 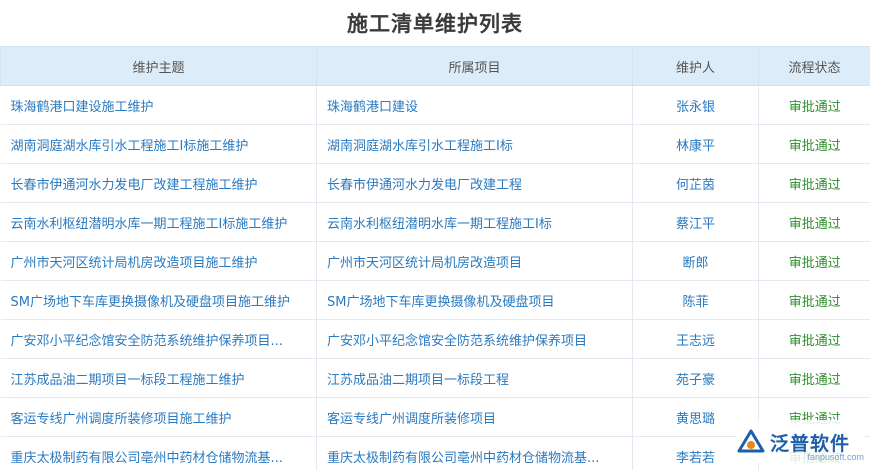 I want to click on cell-topic: 江苏成品油二期项目一标段工程施工维护, so click(x=158, y=378).